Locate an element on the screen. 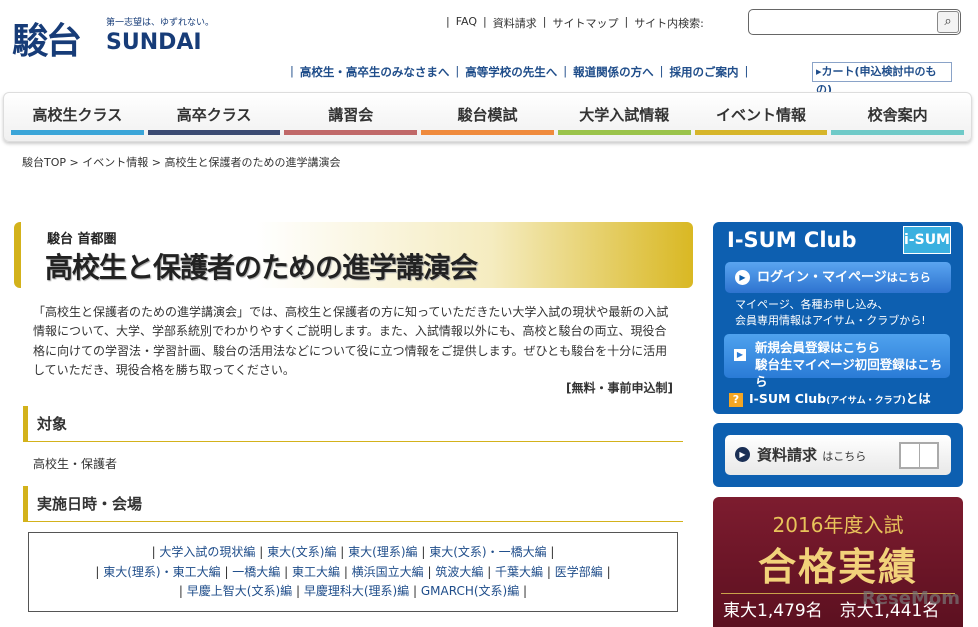 The width and height of the screenshot is (978, 627). login-button: ▶ ログイン・マイページはこちら is located at coordinates (838, 277).